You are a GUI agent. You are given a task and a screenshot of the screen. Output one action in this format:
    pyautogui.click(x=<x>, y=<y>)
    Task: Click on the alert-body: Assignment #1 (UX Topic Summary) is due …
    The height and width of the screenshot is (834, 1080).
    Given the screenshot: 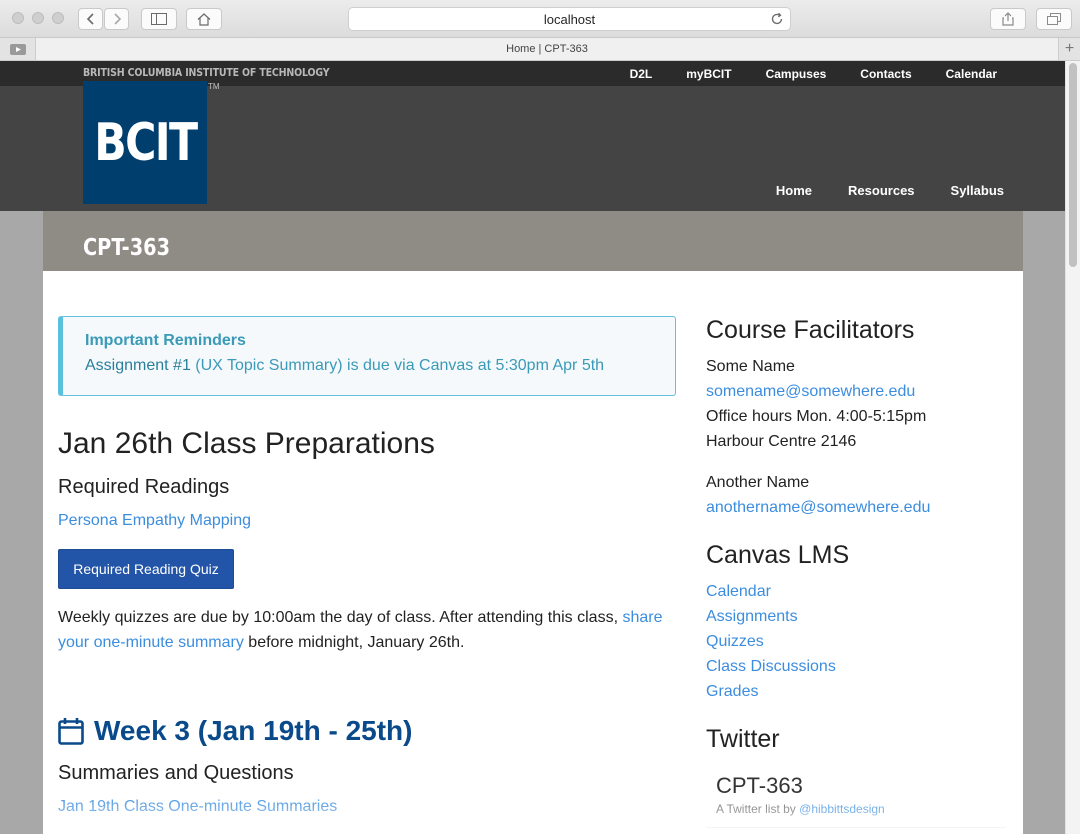 What is the action you would take?
    pyautogui.click(x=369, y=366)
    